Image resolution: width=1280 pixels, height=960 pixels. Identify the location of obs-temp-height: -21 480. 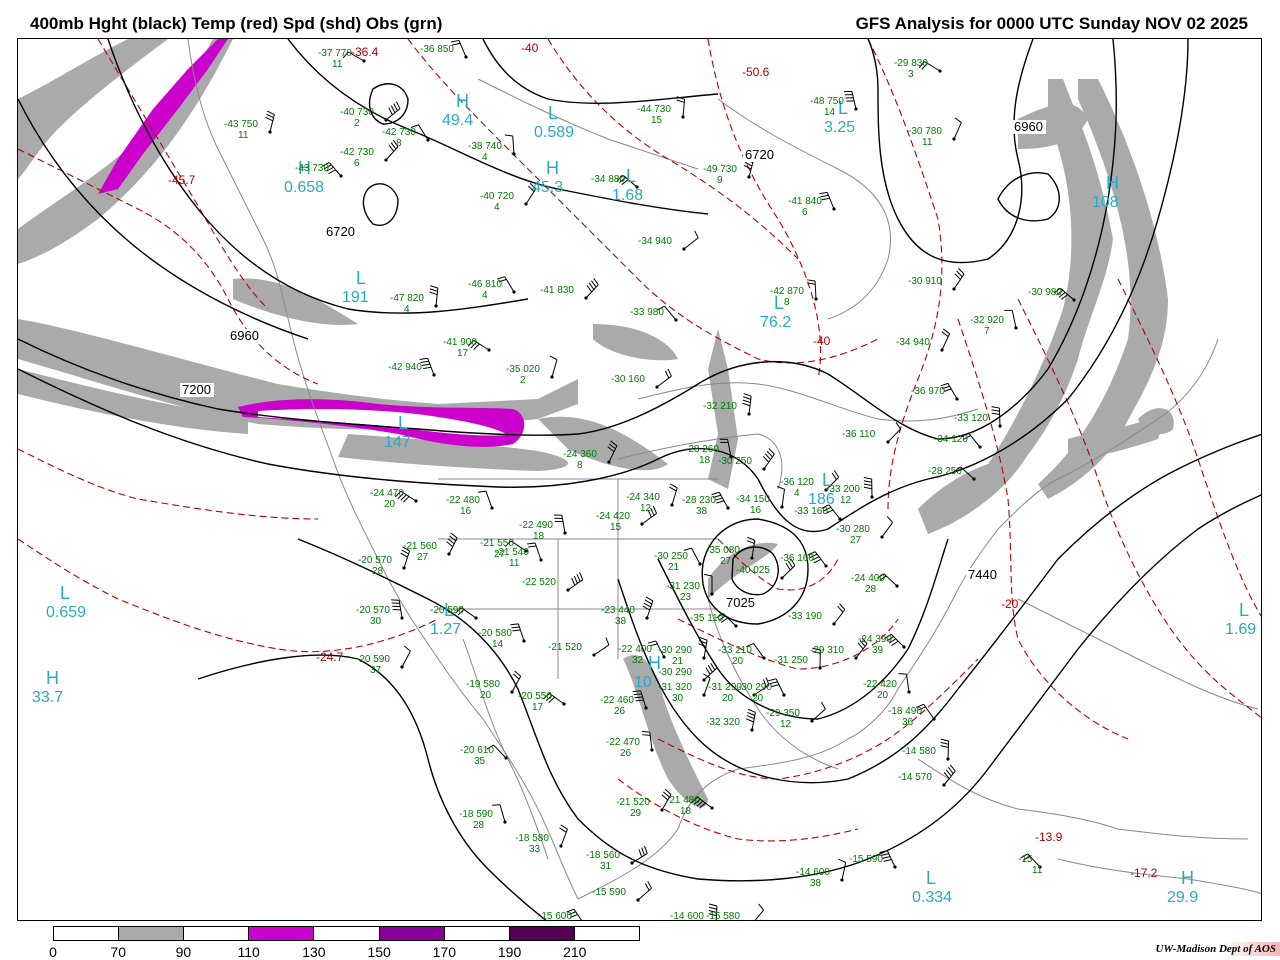
(683, 800).